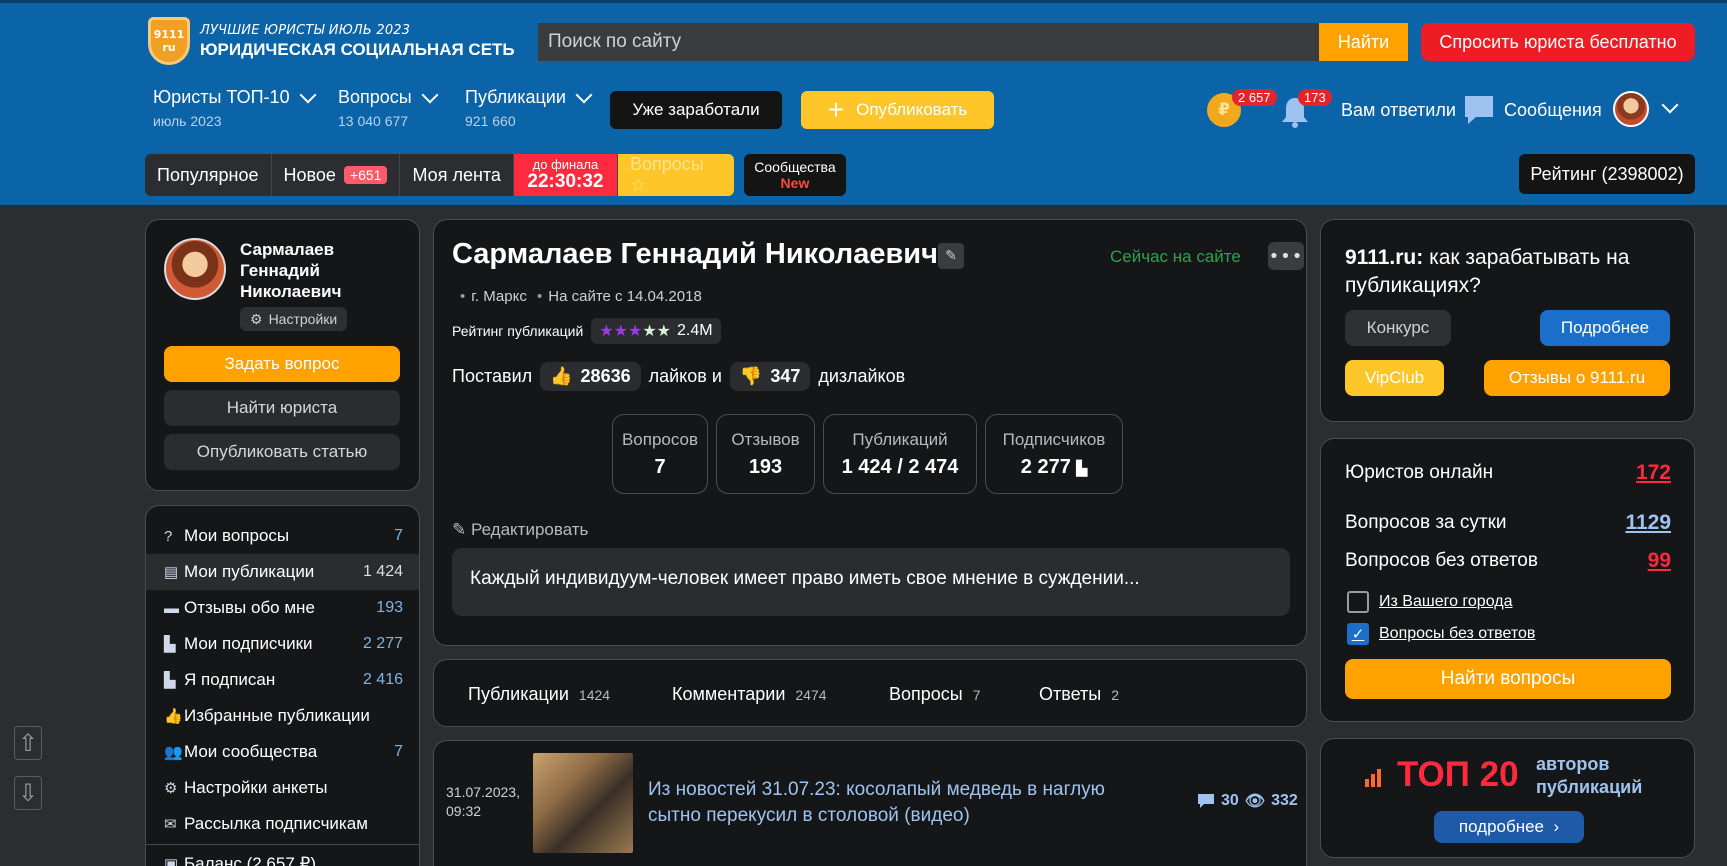 This screenshot has height=866, width=1727. I want to click on scroll-up-arrow-icon: ⇧, so click(28, 743).